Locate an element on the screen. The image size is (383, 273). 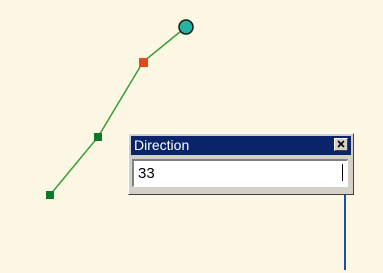
direction-dialog: Direction is located at coordinates (241, 164).